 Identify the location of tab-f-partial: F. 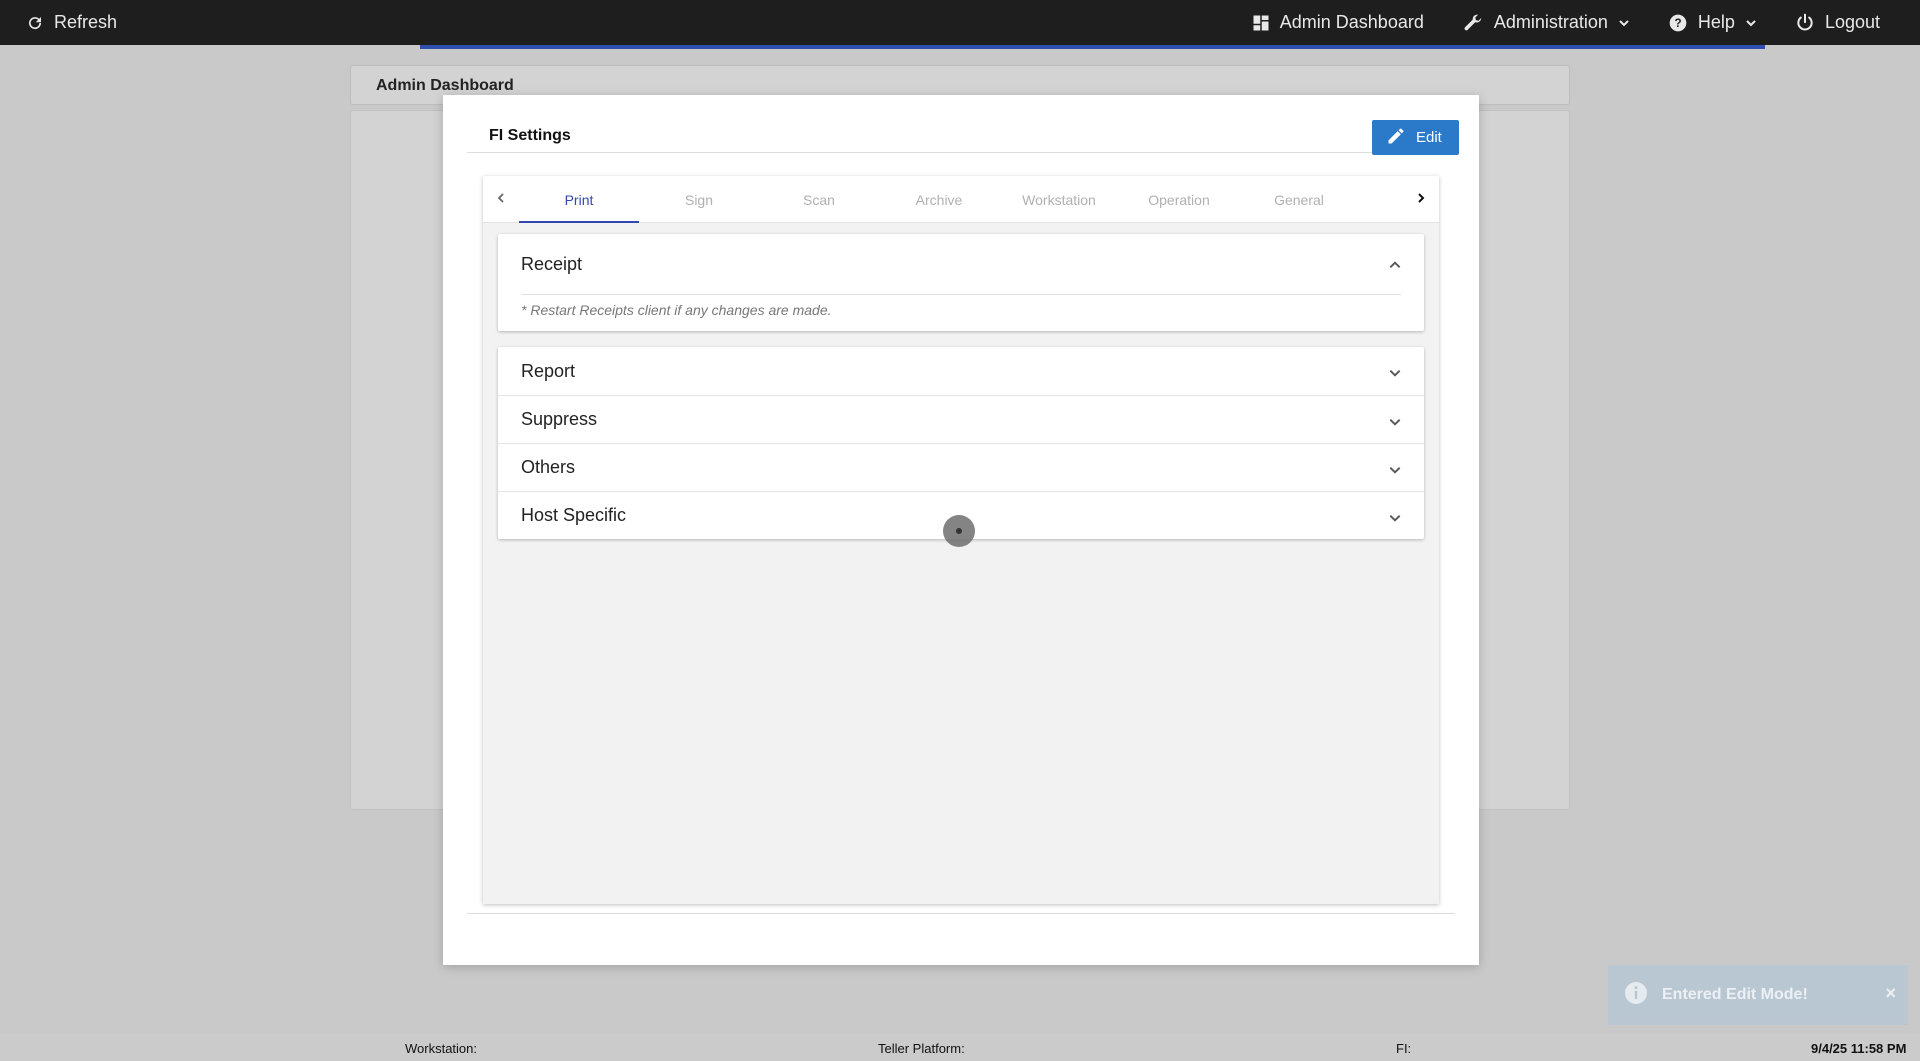
(1382, 199).